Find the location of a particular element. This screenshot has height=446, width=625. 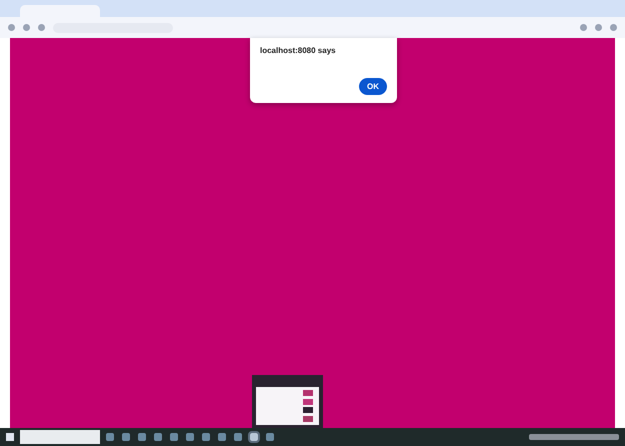

start-icon is located at coordinates (10, 437).